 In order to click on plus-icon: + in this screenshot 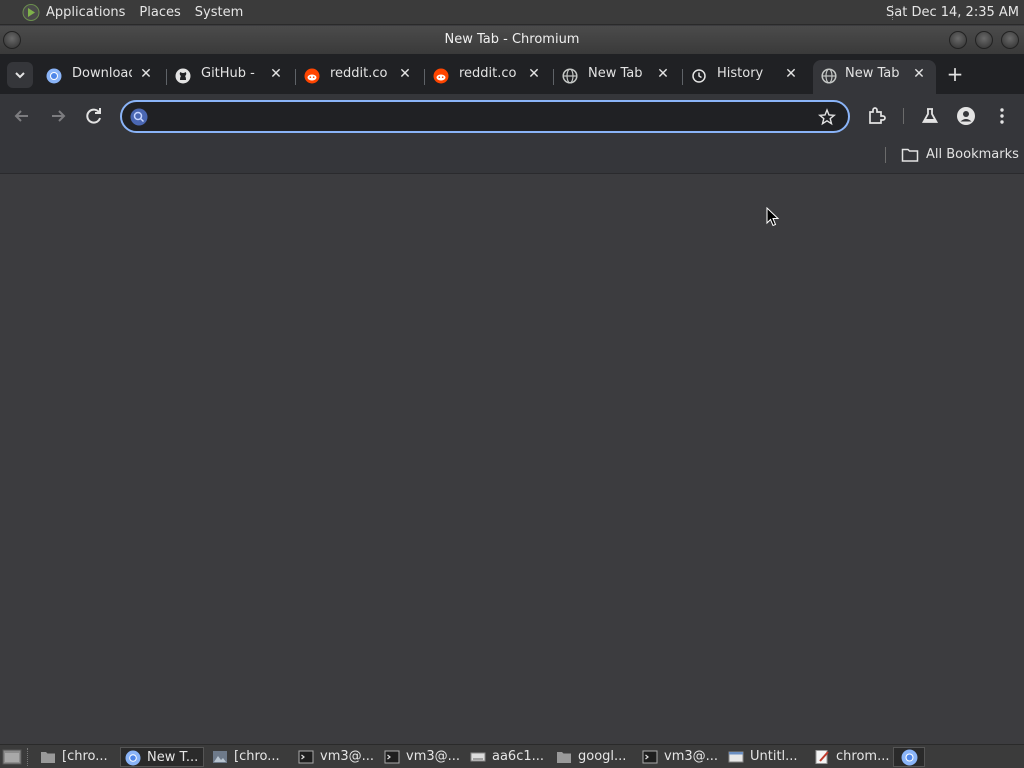, I will do `click(955, 74)`.